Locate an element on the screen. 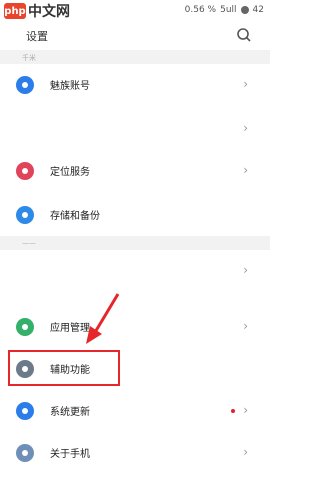 This screenshot has height=480, width=320. info-icon is located at coordinates (25, 453).